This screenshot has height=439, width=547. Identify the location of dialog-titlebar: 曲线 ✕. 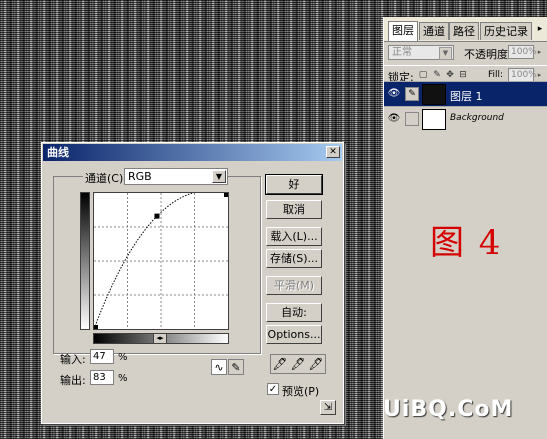
(192, 152).